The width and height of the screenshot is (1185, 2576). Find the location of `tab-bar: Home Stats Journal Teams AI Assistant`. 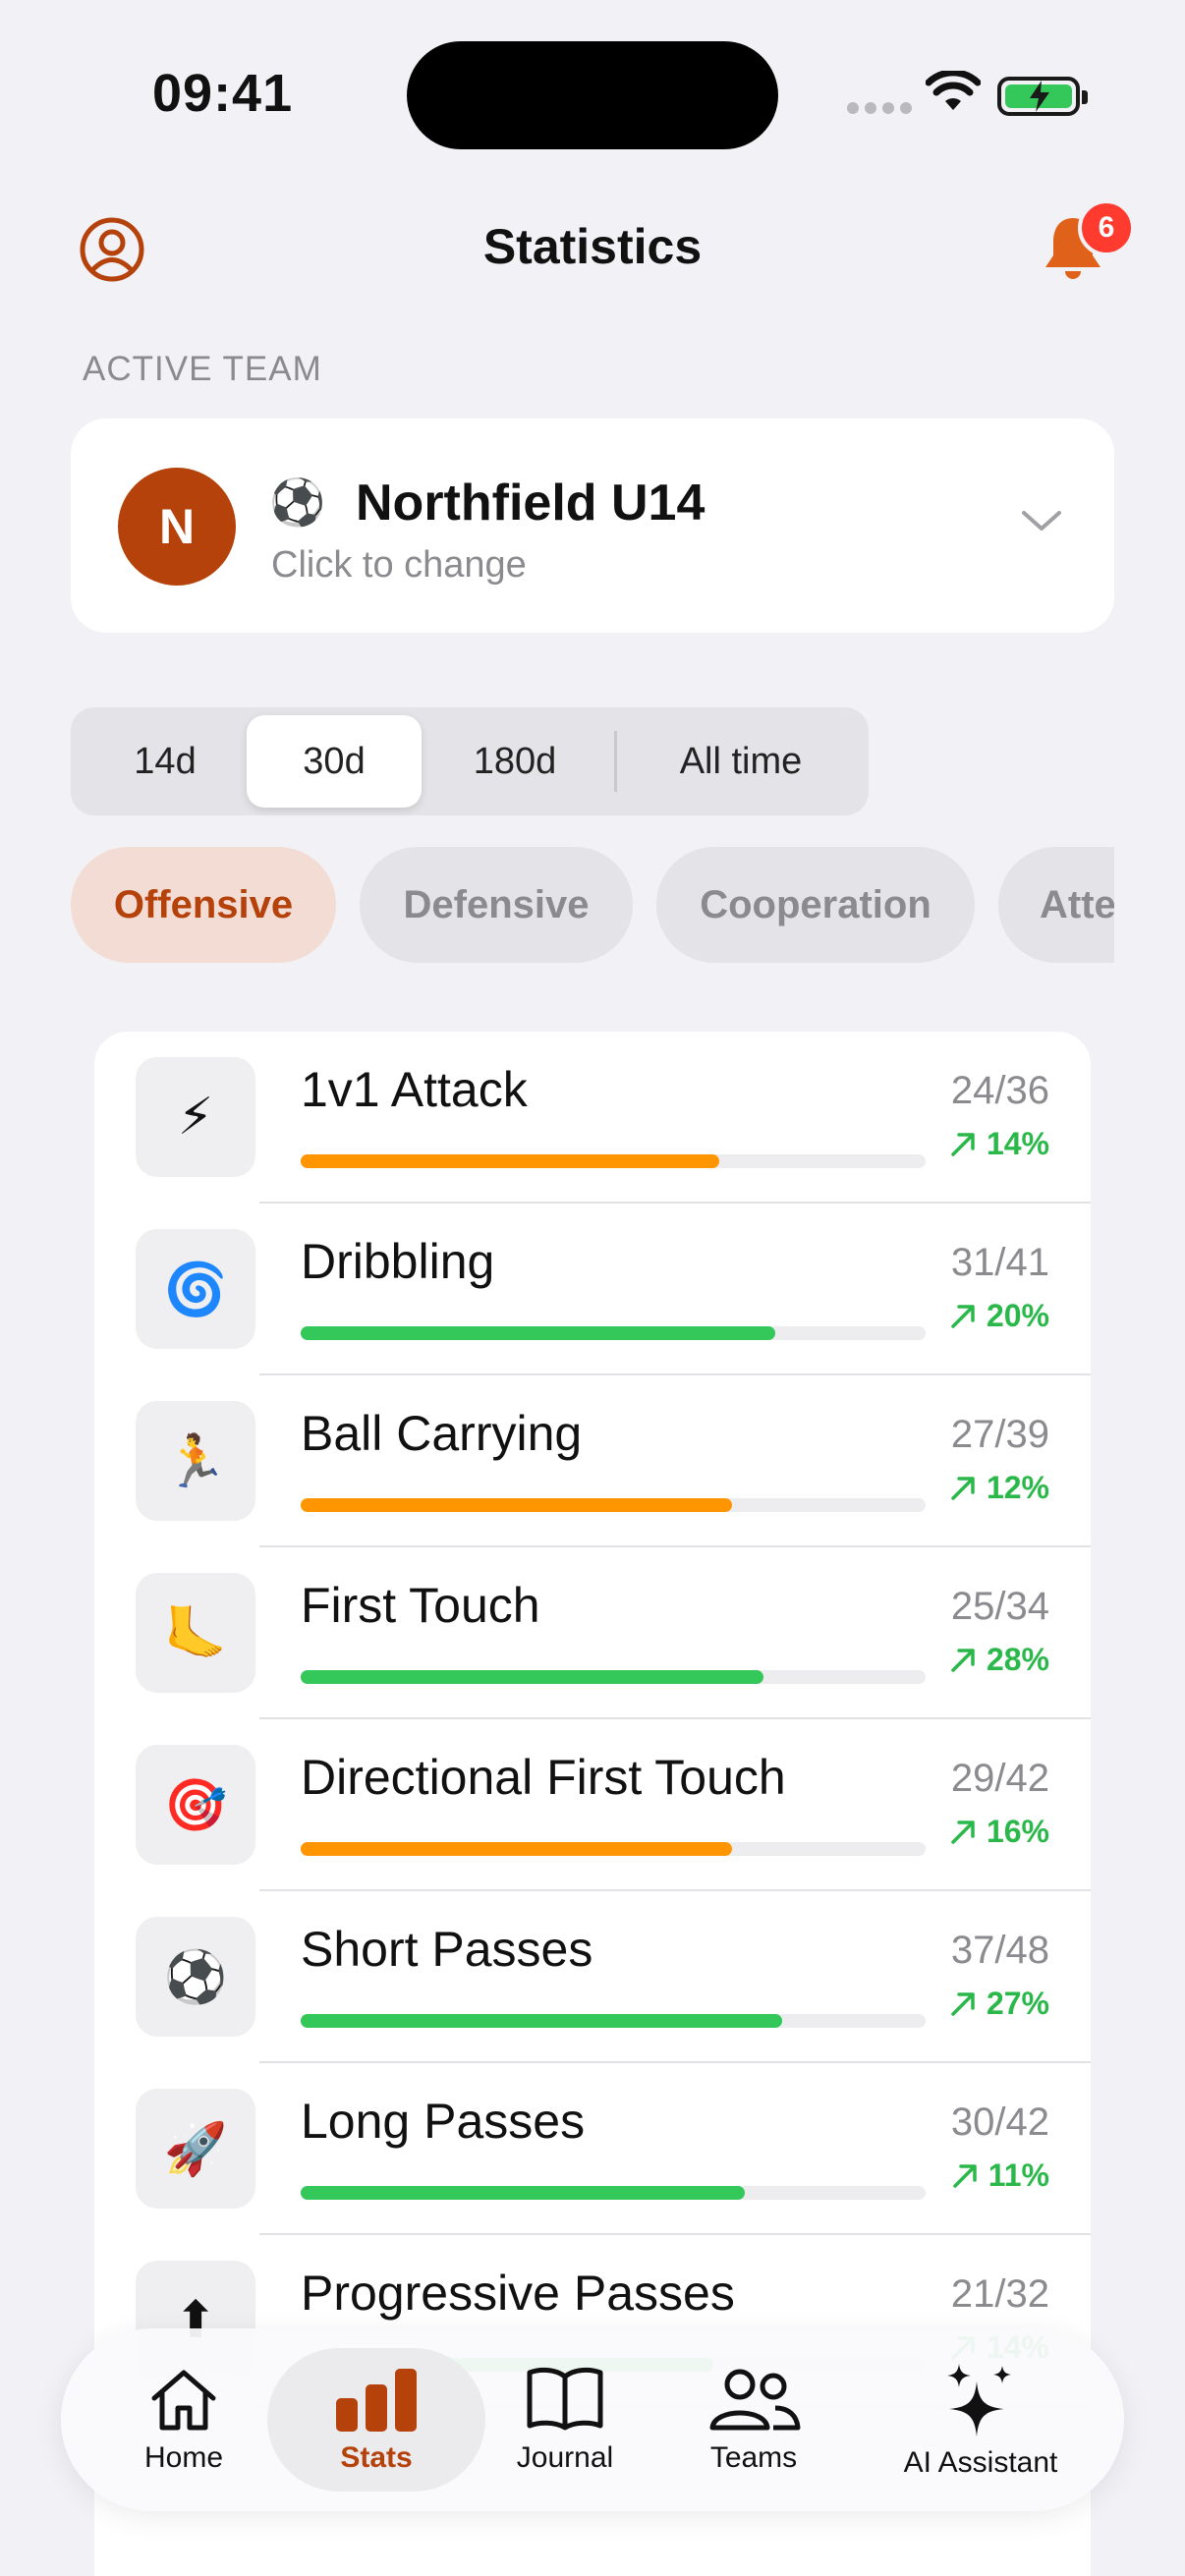

tab-bar: Home Stats Journal Teams AI Assistant is located at coordinates (592, 2419).